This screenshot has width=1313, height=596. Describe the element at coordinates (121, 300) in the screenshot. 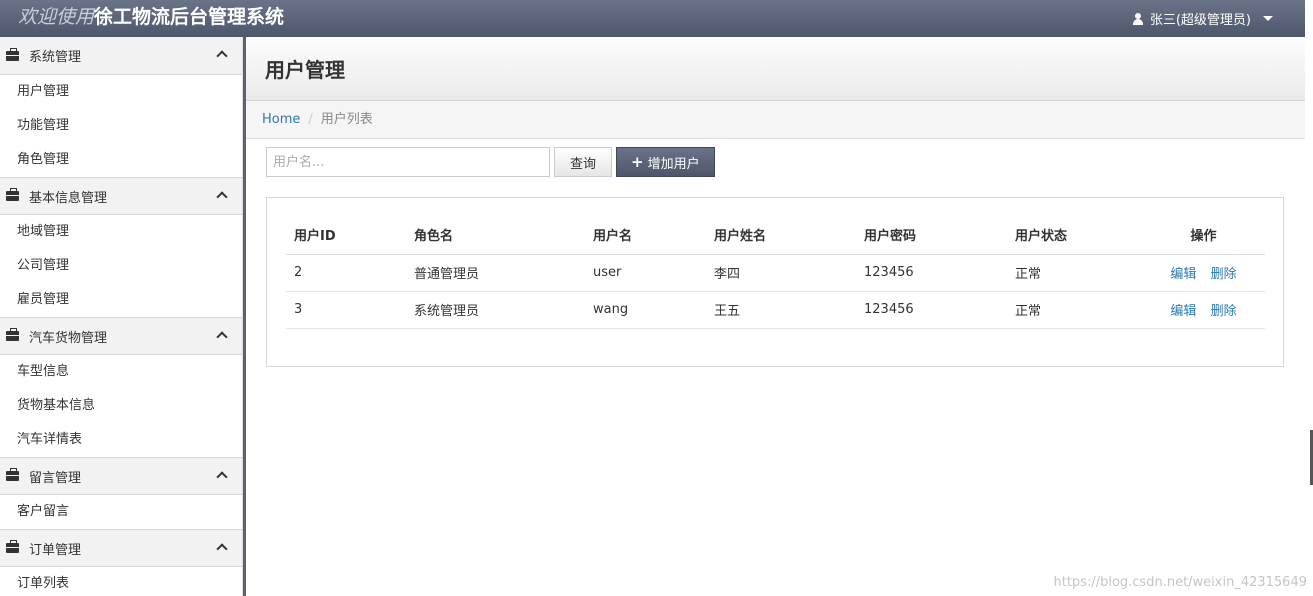

I see `sidebar-item-employees: 雇员管理` at that location.